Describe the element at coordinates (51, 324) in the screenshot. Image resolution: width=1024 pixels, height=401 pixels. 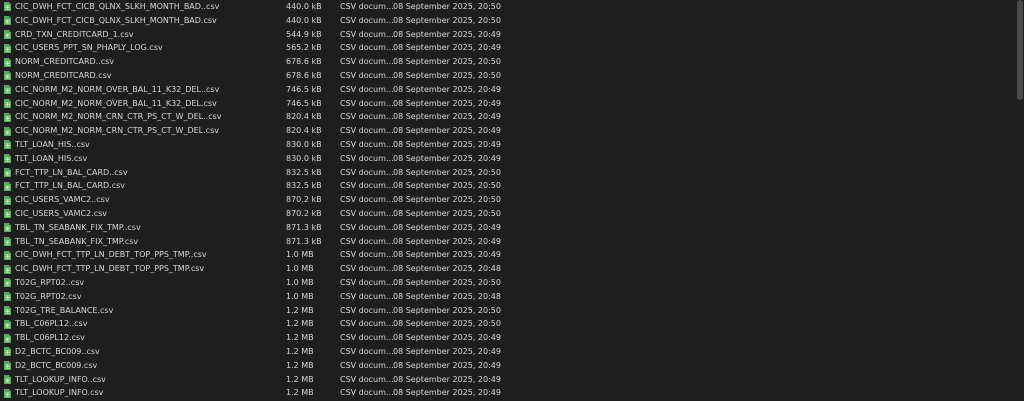
I see `file-name: TBL_C06PL12..csv` at that location.